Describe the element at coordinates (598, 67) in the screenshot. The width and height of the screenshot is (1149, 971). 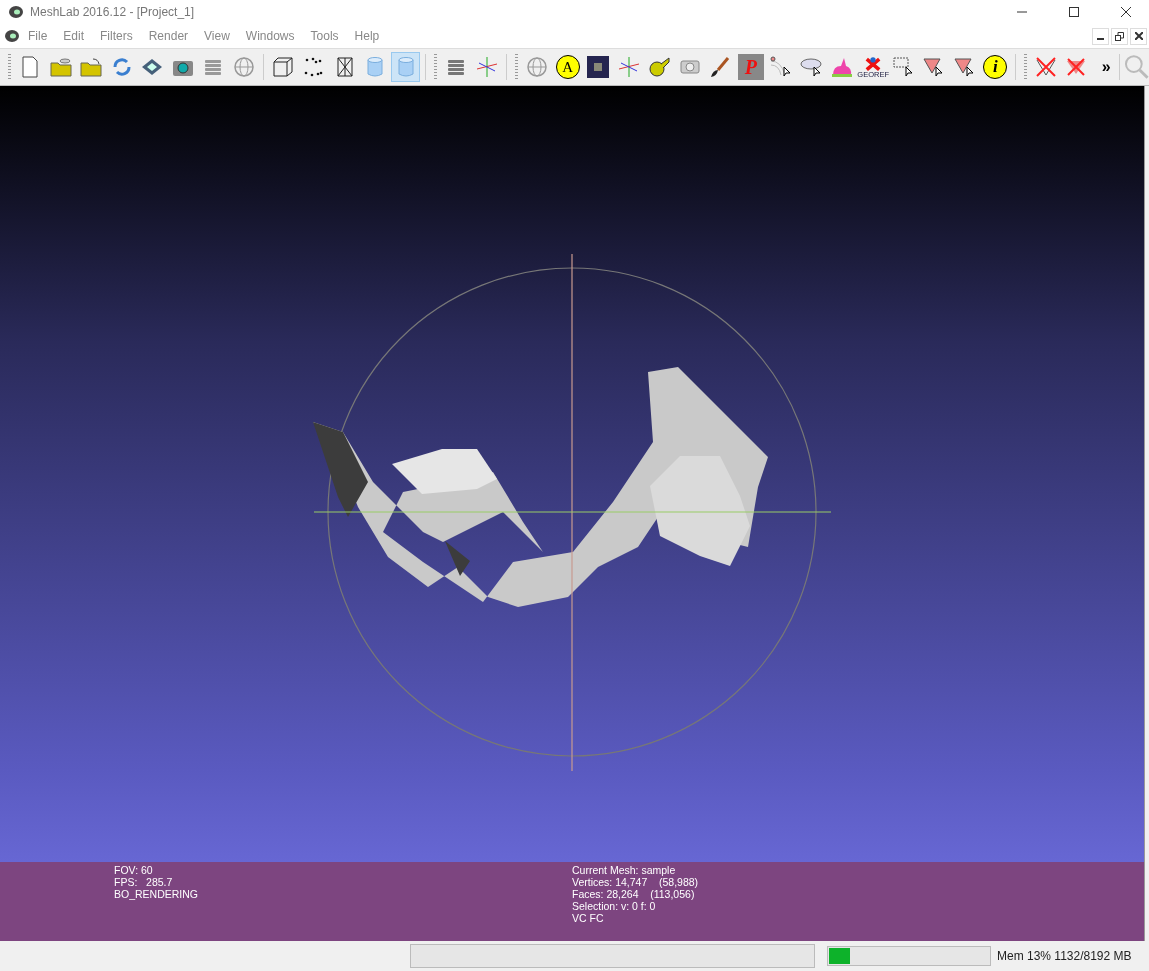
I see `dark-square-icon` at that location.